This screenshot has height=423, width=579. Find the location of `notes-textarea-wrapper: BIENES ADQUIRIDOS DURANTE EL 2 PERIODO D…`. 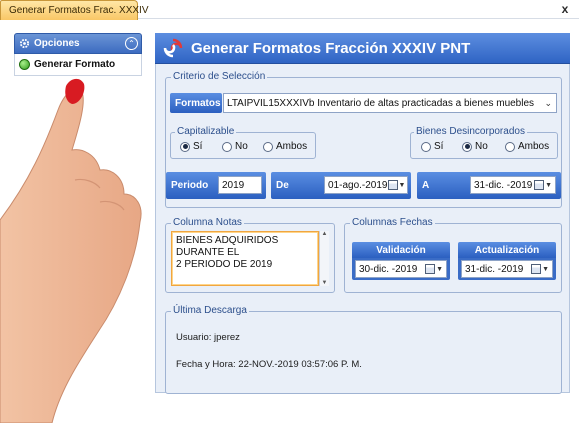

notes-textarea-wrapper: BIENES ADQUIRIDOS DURANTE EL 2 PERIODO D… is located at coordinates (250, 258).